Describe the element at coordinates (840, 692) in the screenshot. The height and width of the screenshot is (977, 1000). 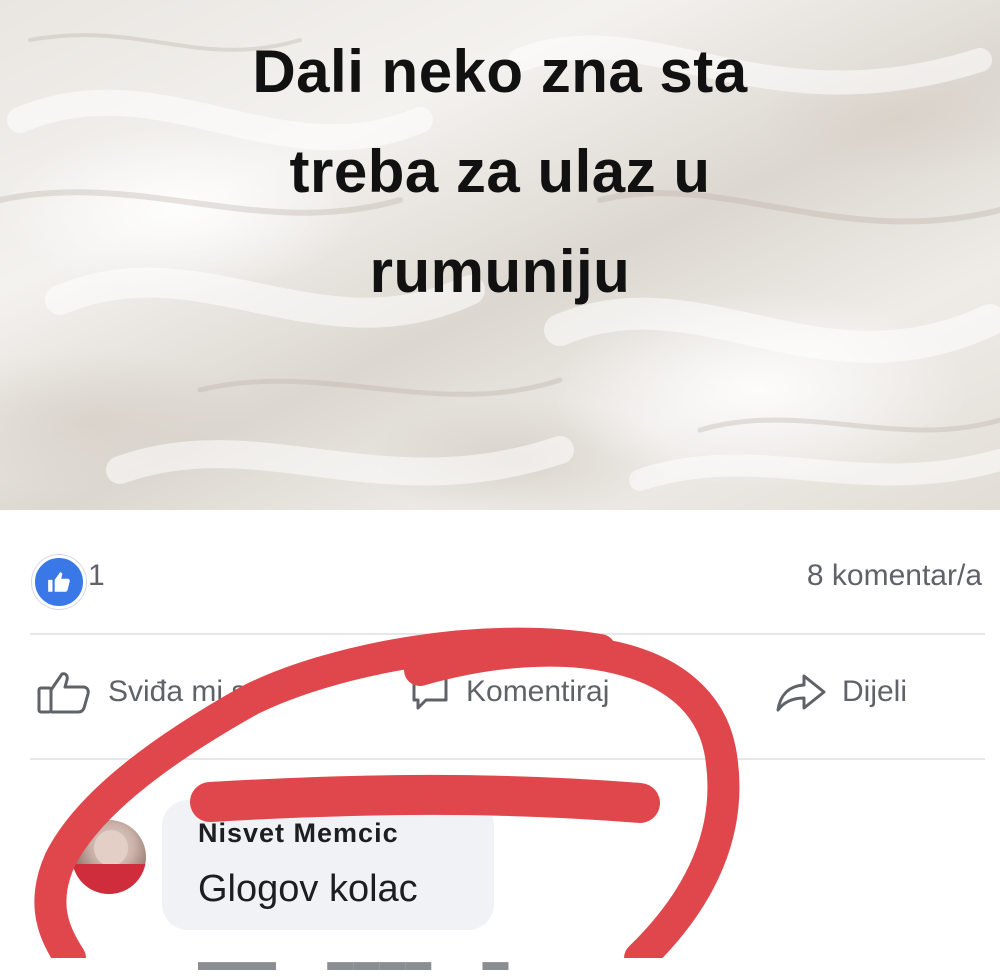
I see `share-button: Dijeli` at that location.